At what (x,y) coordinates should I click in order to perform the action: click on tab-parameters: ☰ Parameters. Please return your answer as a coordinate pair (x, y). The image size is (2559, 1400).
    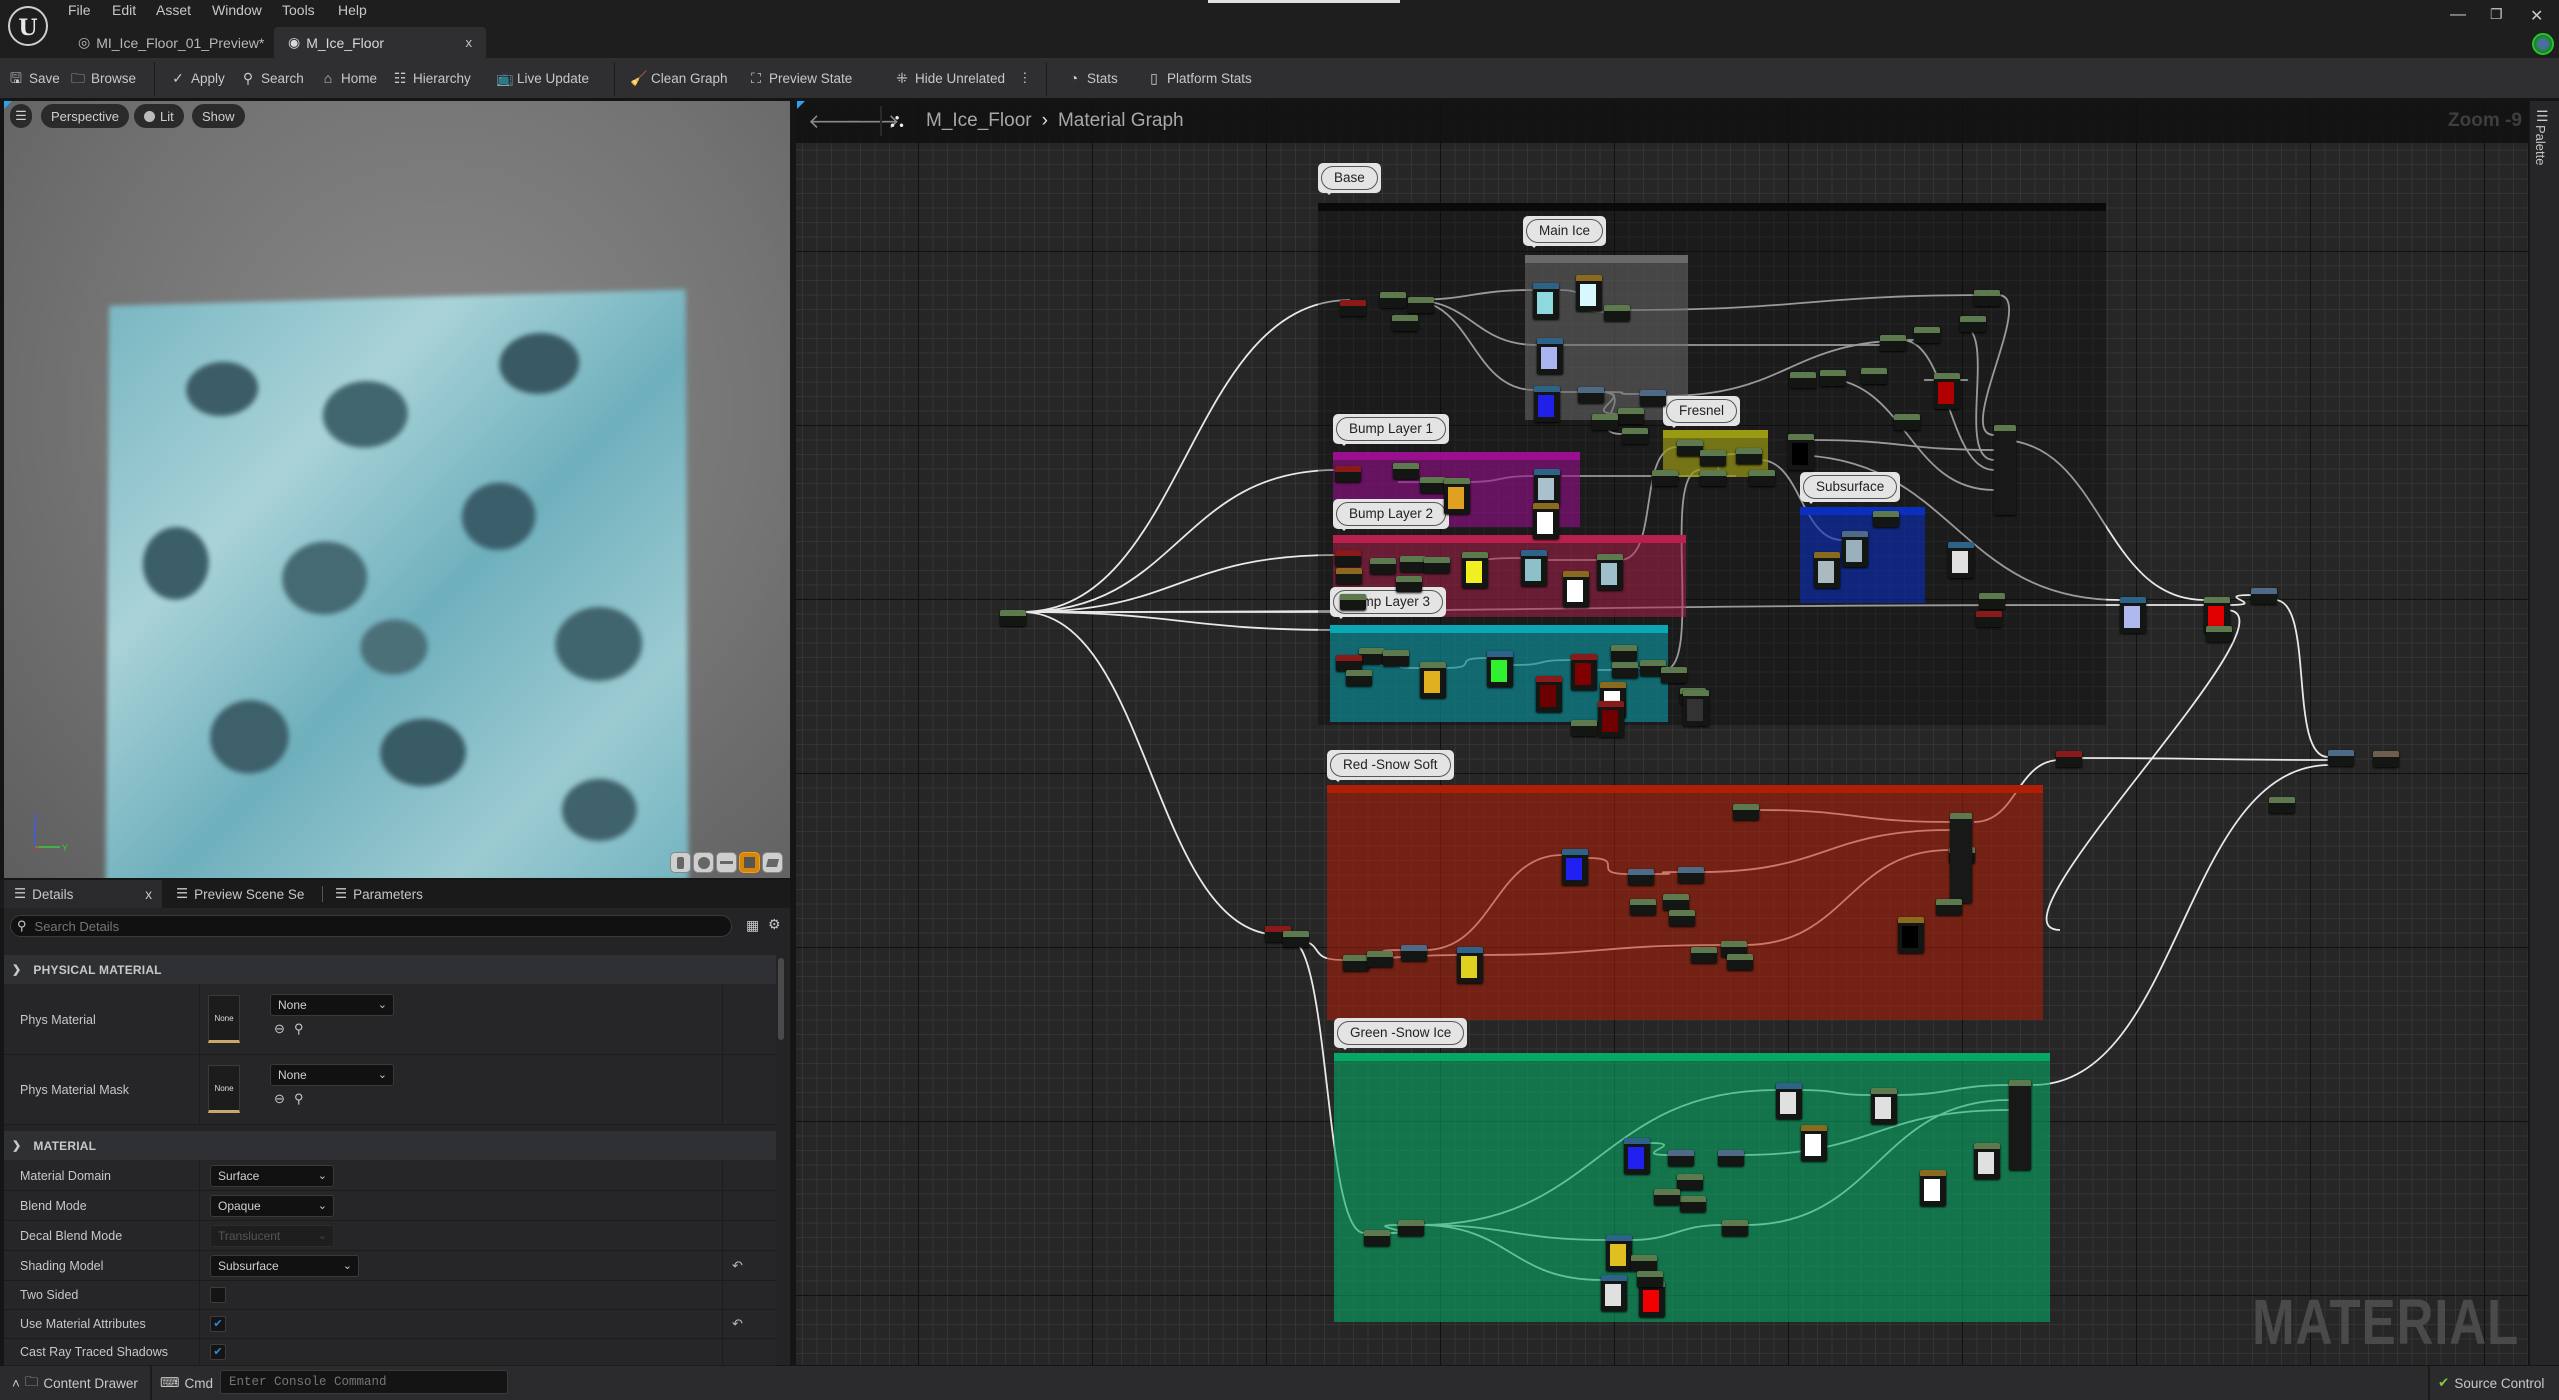
    Looking at the image, I should click on (385, 894).